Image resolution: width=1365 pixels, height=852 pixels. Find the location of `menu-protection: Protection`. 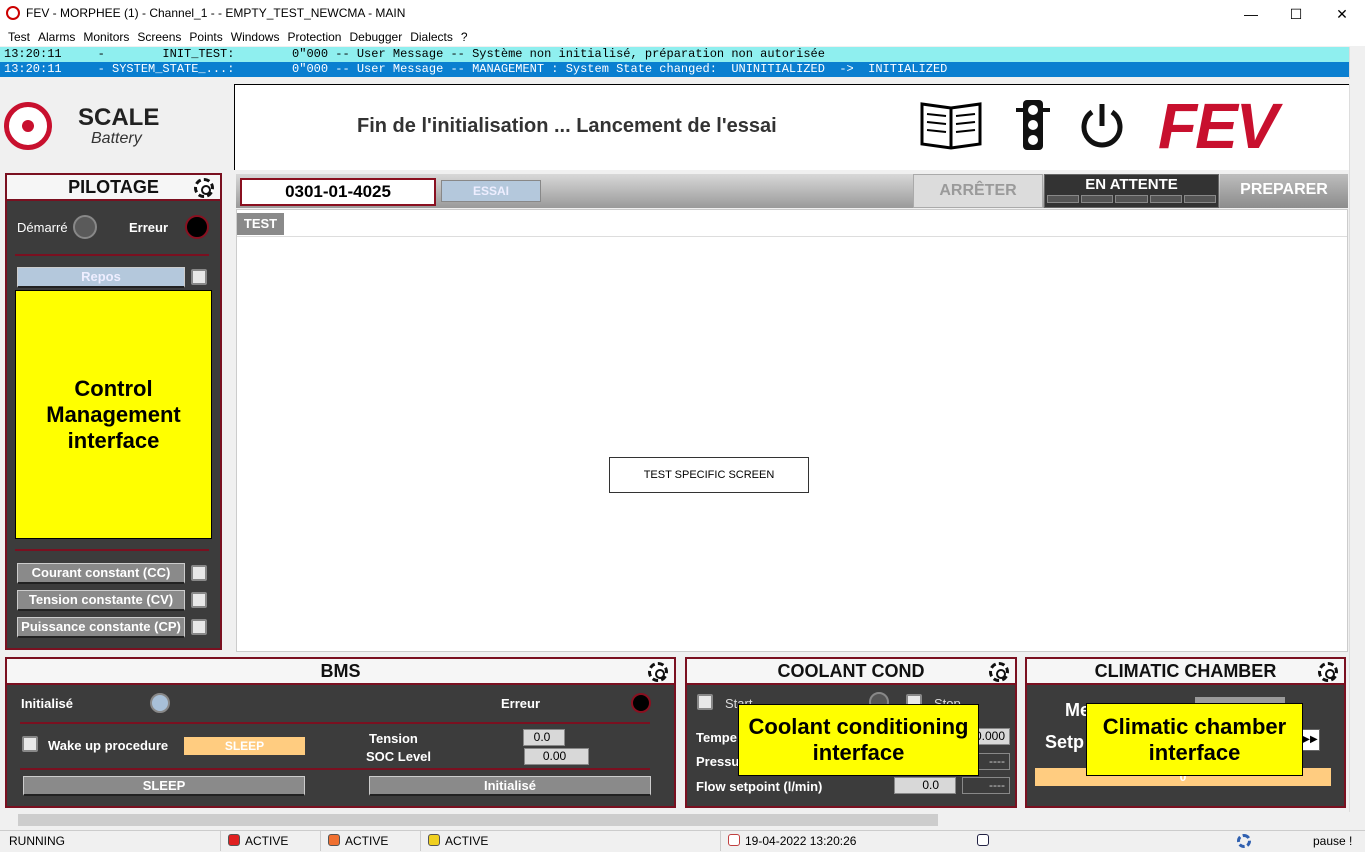

menu-protection: Protection is located at coordinates (316, 37).